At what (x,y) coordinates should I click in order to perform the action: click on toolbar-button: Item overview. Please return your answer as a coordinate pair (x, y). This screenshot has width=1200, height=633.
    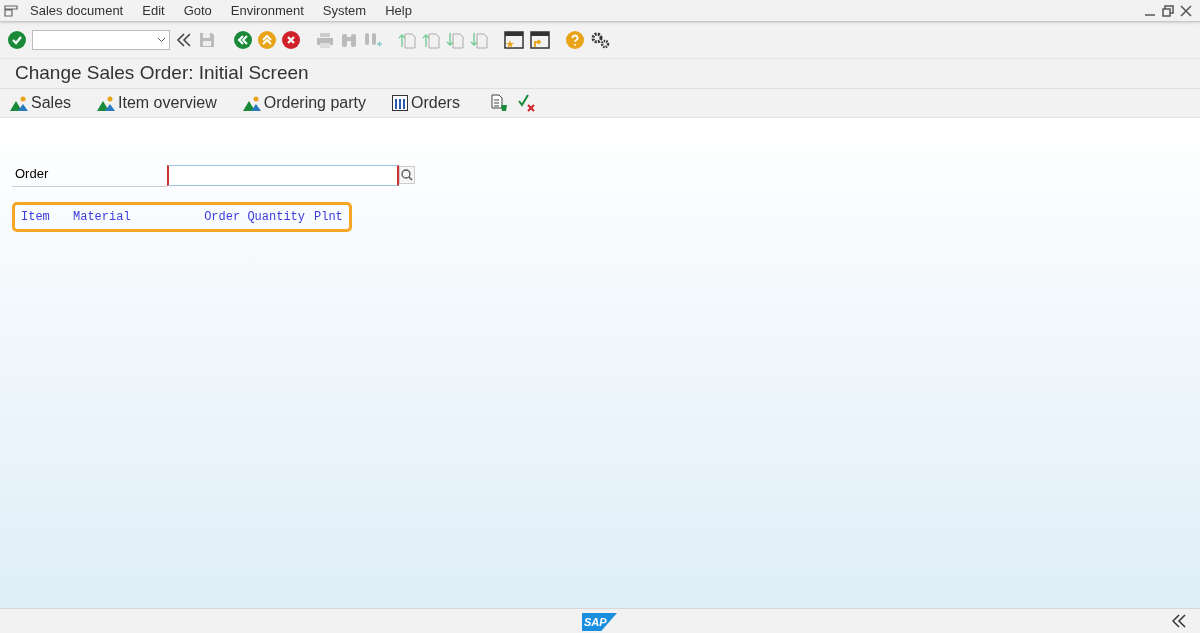
    Looking at the image, I should click on (157, 103).